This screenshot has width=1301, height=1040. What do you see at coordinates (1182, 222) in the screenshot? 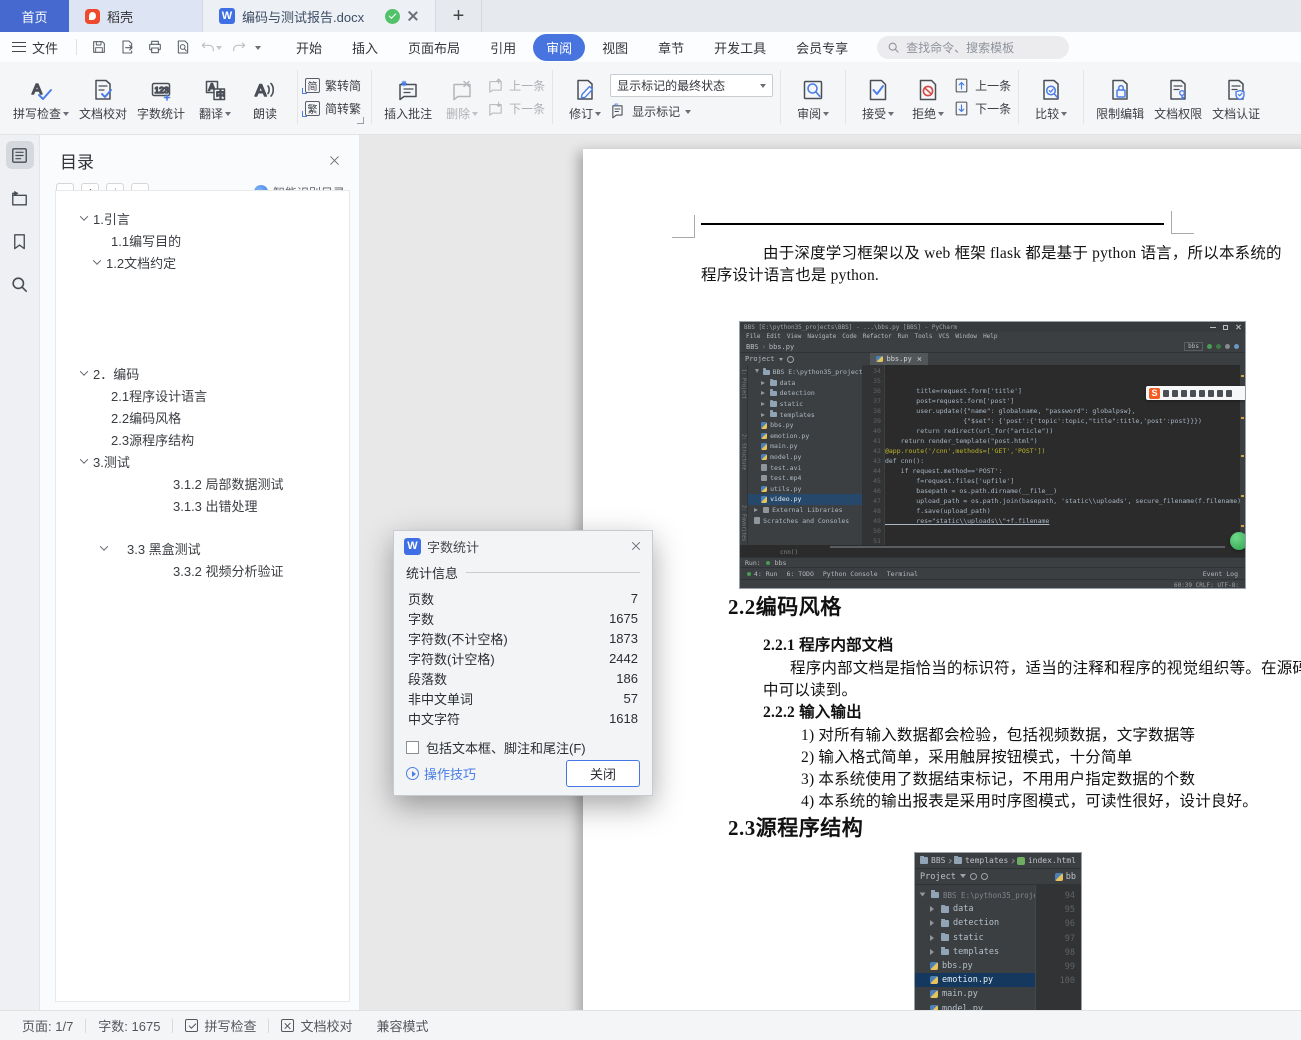
I see `margin-corner-mark` at bounding box center [1182, 222].